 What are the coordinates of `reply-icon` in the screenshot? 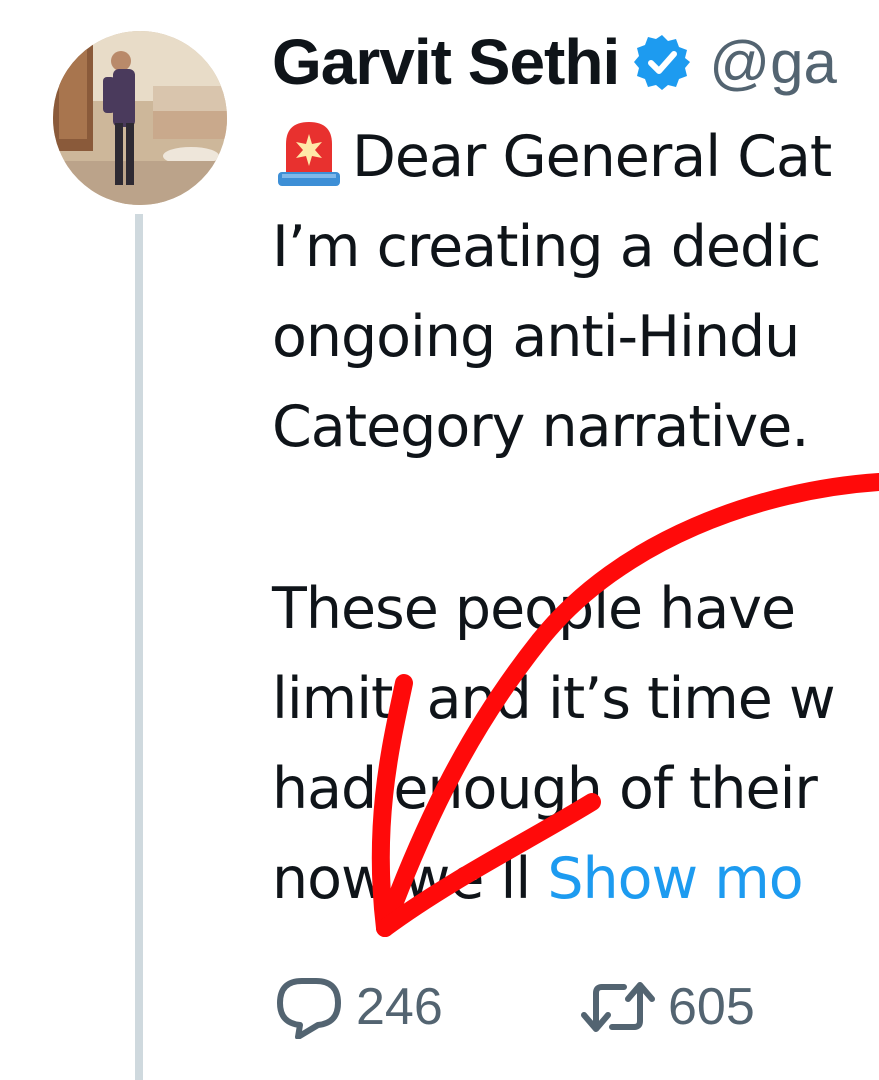 It's located at (309, 1008).